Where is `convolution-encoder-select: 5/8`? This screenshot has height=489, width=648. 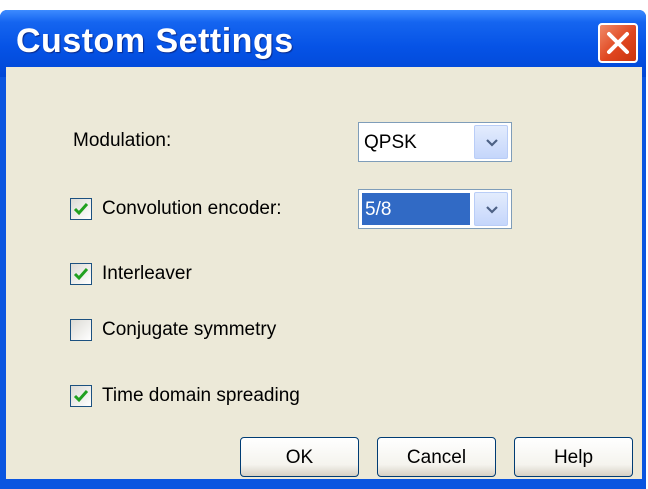 convolution-encoder-select: 5/8 is located at coordinates (435, 209).